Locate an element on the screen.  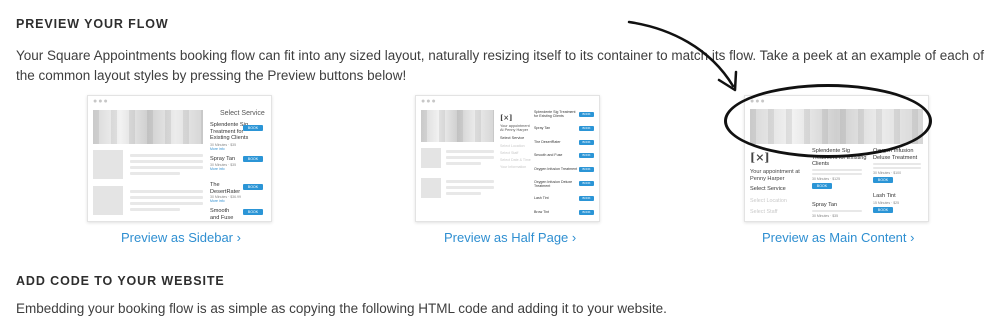
step-select-date: Select Date & Time is located at coordinates (515, 160).